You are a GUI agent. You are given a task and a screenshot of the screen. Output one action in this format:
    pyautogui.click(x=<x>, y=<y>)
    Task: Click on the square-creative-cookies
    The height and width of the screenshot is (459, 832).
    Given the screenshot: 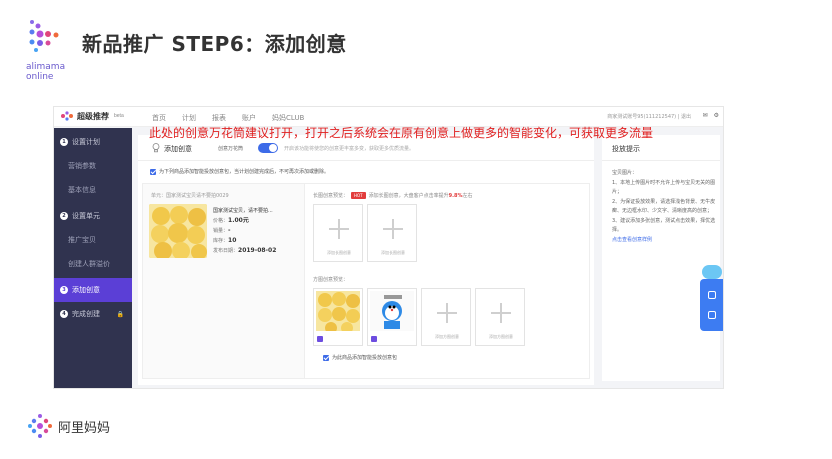 What is the action you would take?
    pyautogui.click(x=338, y=317)
    